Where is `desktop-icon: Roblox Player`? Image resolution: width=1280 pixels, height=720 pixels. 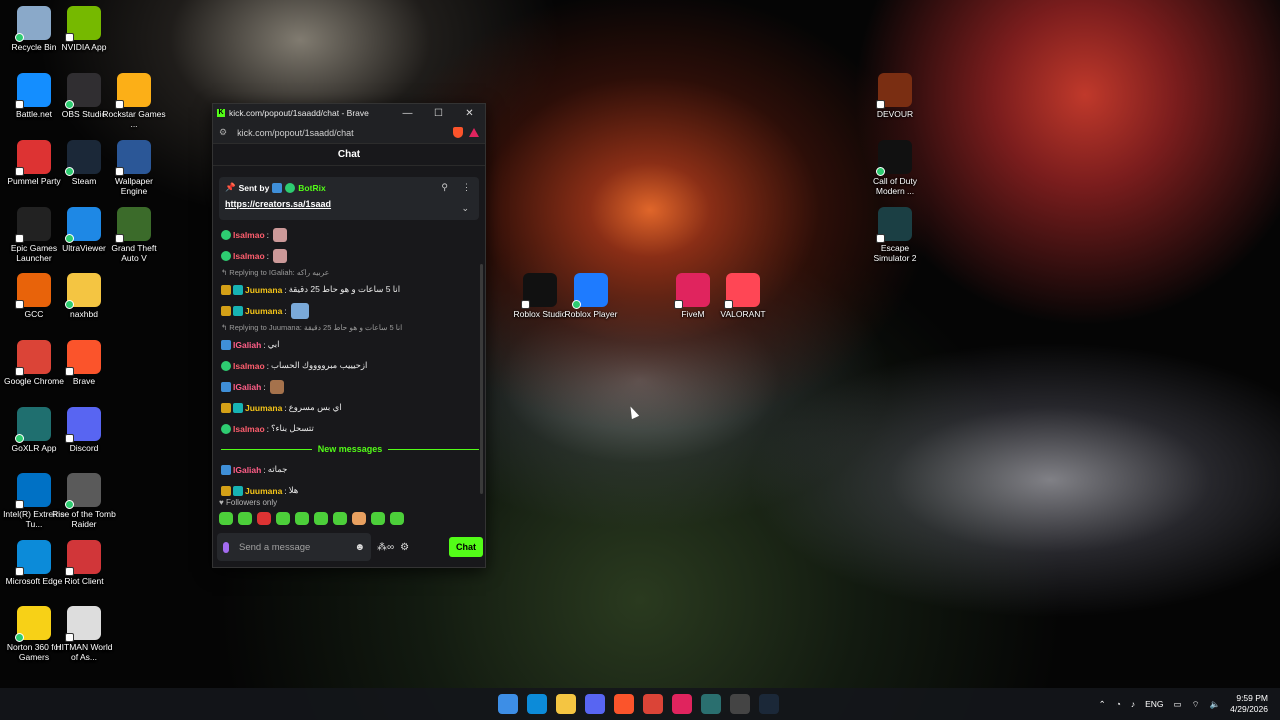 desktop-icon: Roblox Player is located at coordinates (591, 296).